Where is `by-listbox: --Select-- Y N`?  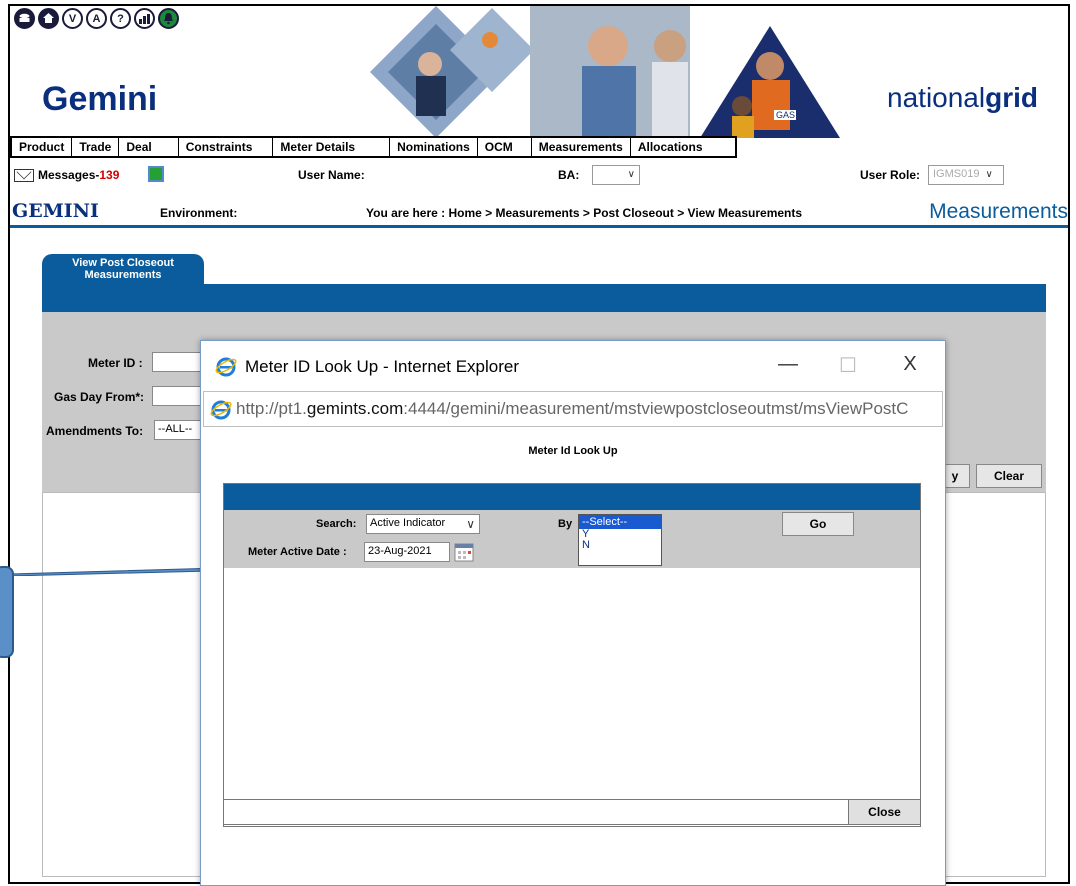
by-listbox: --Select-- Y N is located at coordinates (620, 540).